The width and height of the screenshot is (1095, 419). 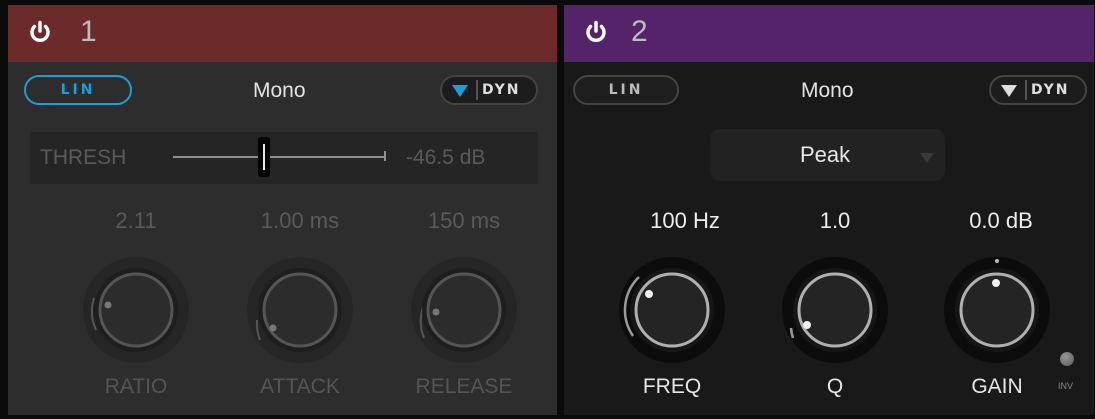 What do you see at coordinates (927, 158) in the screenshot?
I see `chevron-down-icon` at bounding box center [927, 158].